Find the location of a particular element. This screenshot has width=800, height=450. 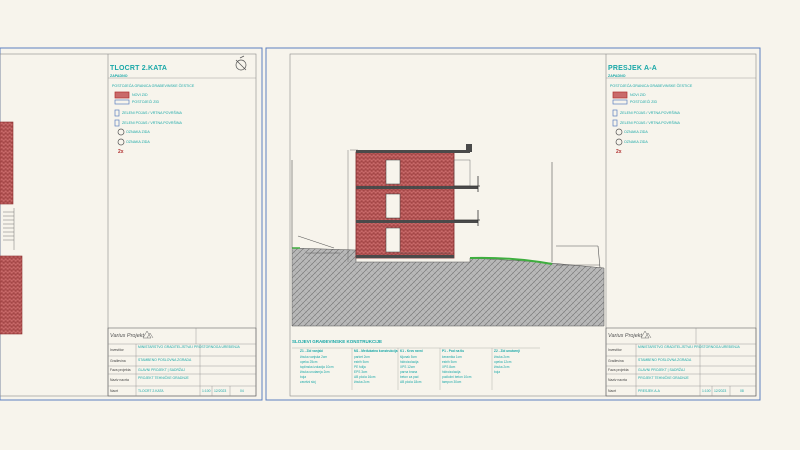

note-heading: Z2 - Zid unutarnji is located at coordinates (507, 351).